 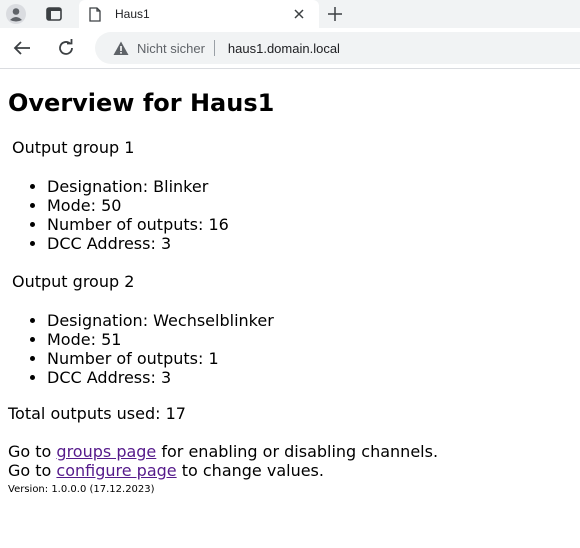 I want to click on output-group-title: Output group 1, so click(x=73, y=147).